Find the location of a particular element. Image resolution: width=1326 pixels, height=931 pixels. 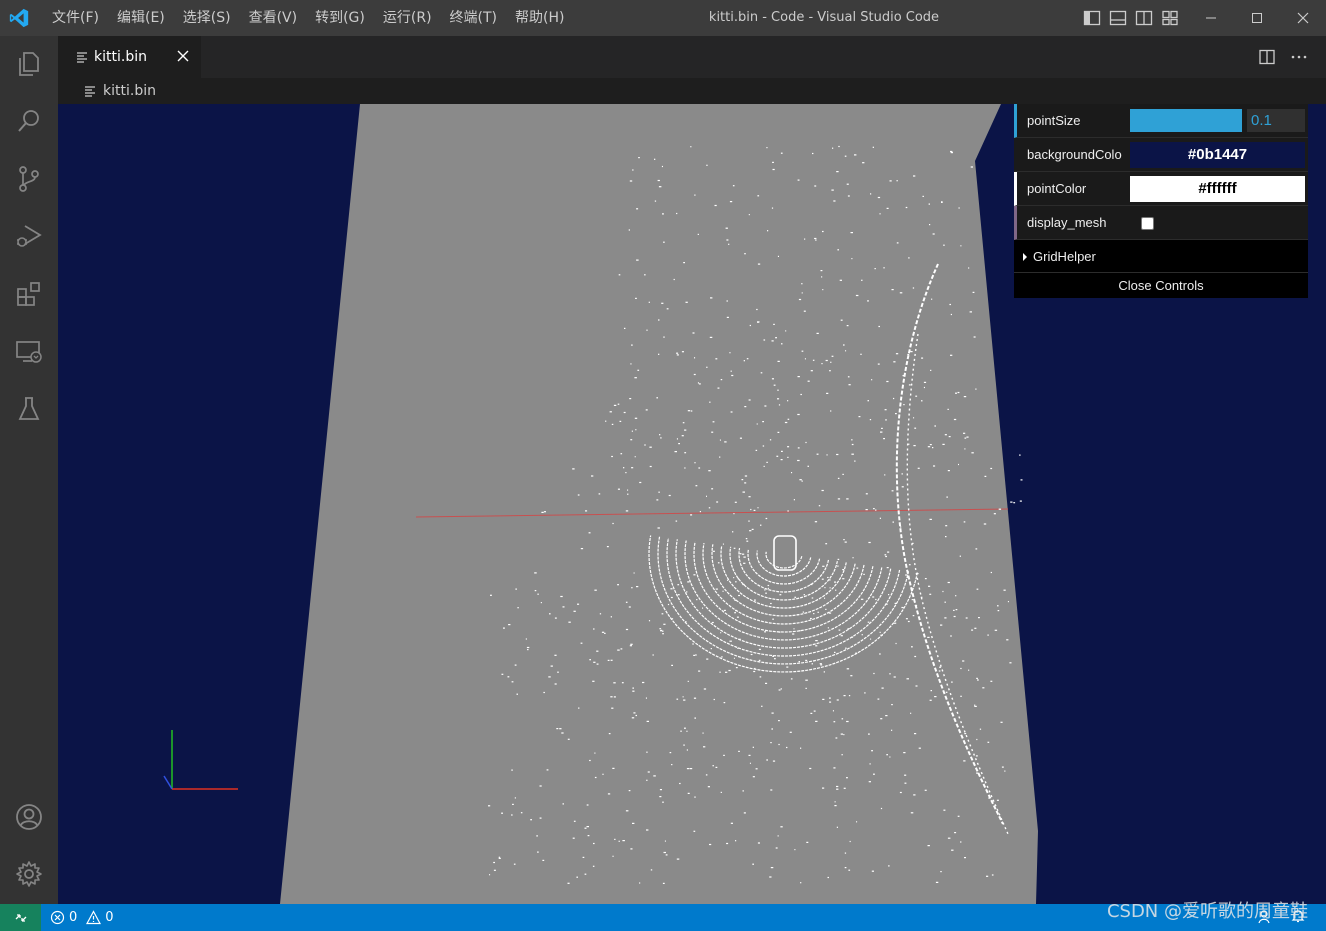

customize-layout-icon is located at coordinates (1170, 18).